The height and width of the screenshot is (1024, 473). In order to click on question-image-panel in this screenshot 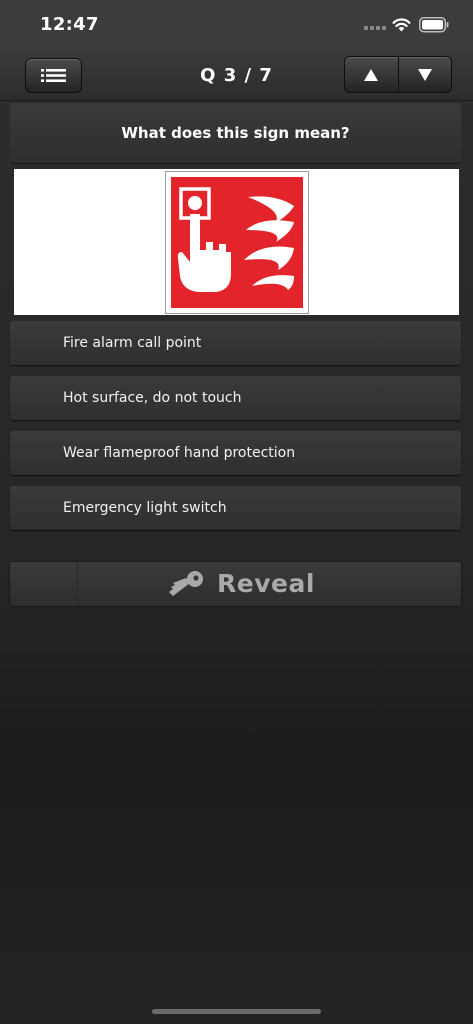, I will do `click(236, 242)`.